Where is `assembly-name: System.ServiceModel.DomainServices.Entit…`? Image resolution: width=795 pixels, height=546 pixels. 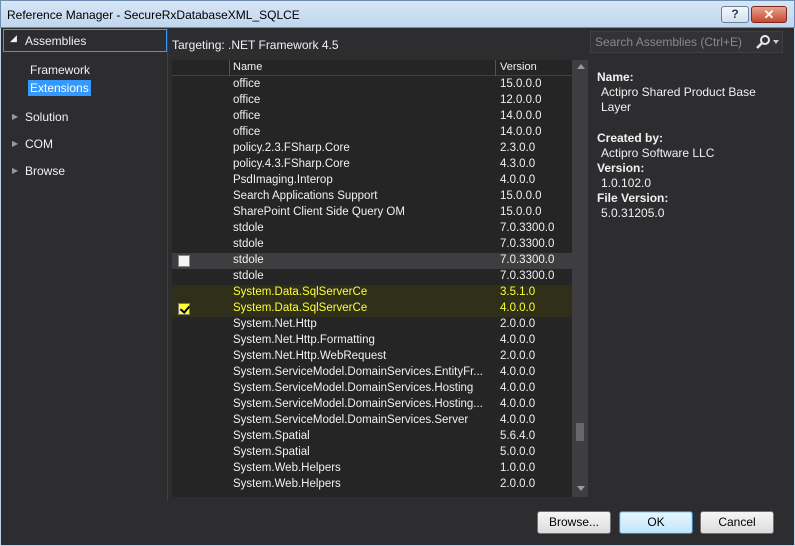 assembly-name: System.ServiceModel.DomainServices.Entit… is located at coordinates (358, 372).